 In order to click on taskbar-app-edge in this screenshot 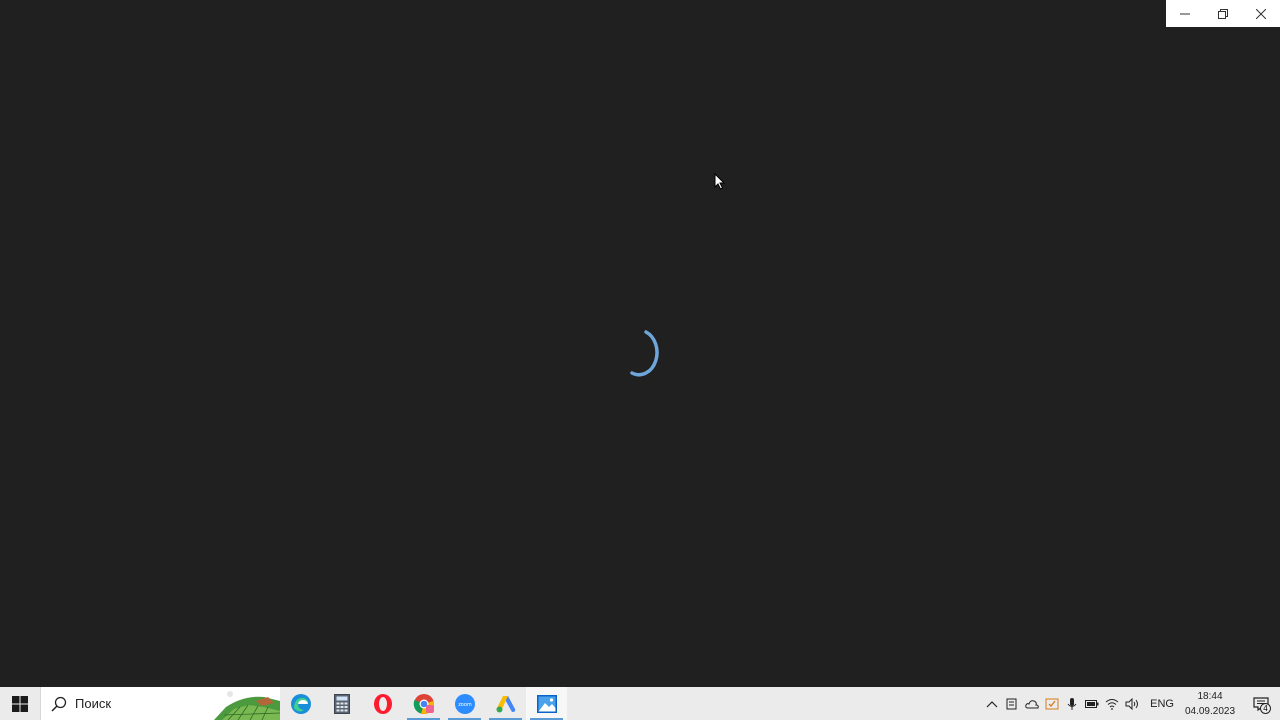, I will do `click(300, 703)`.